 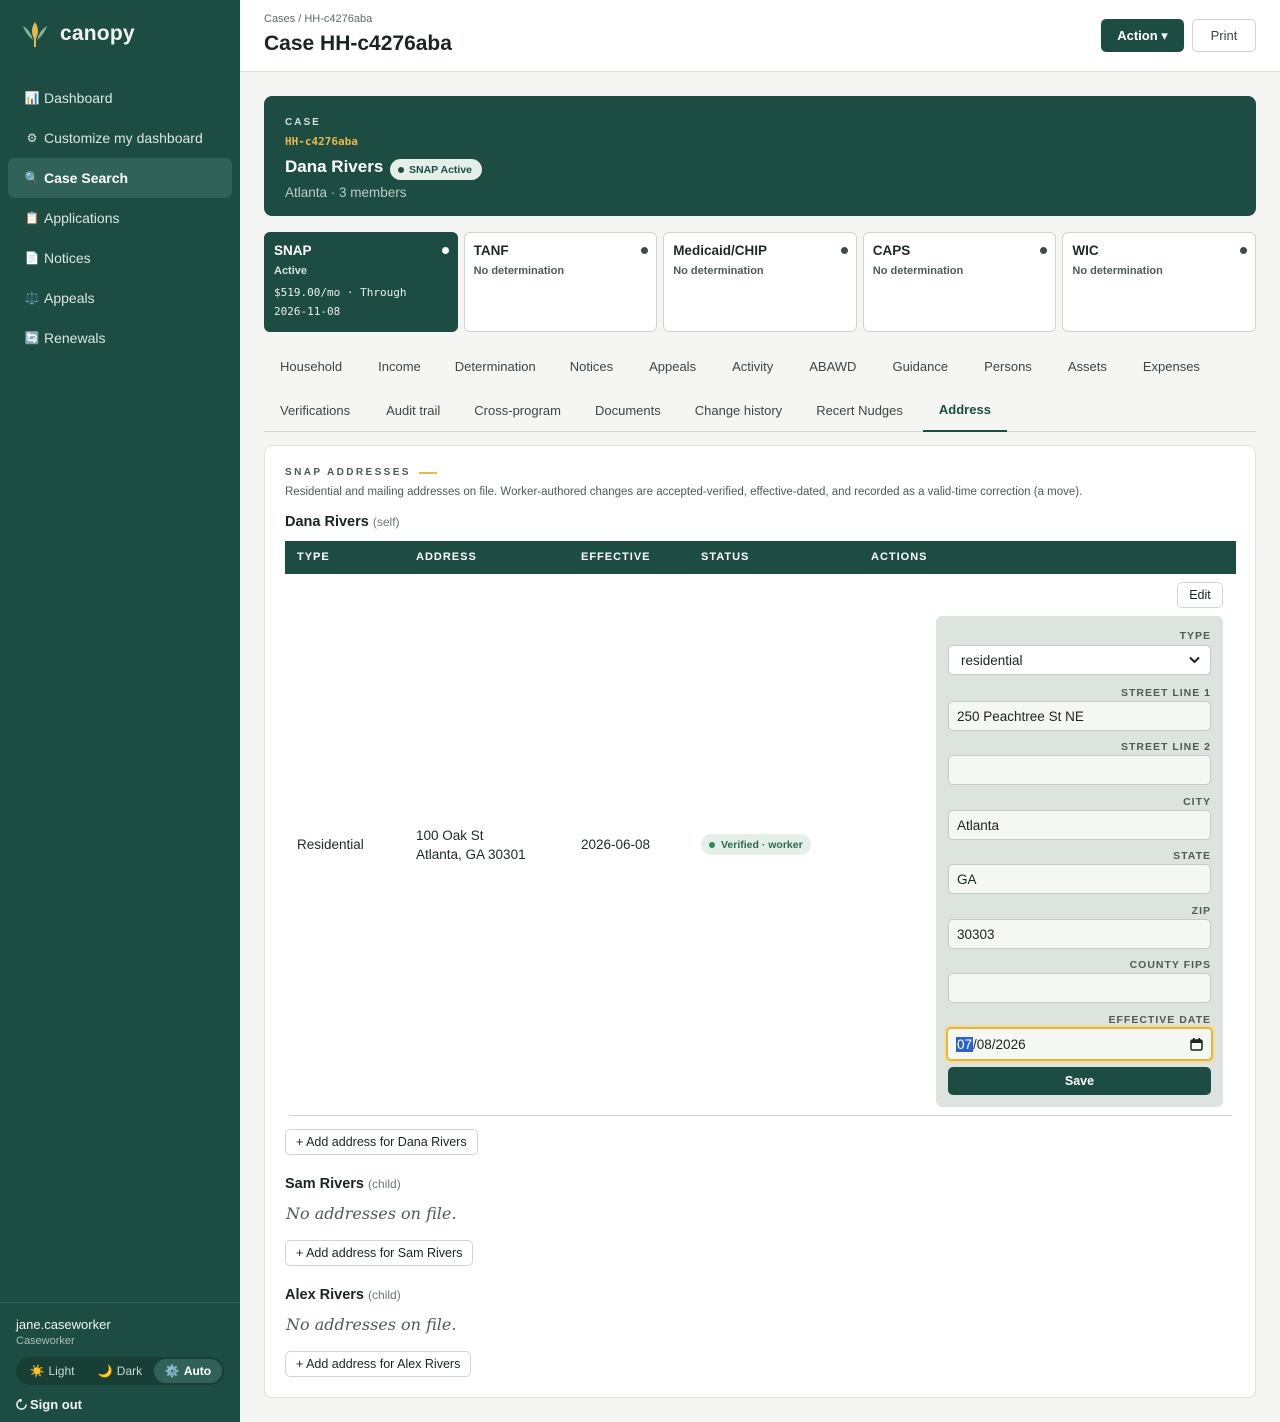 I want to click on tab-abawd: ABAWD, so click(x=834, y=366).